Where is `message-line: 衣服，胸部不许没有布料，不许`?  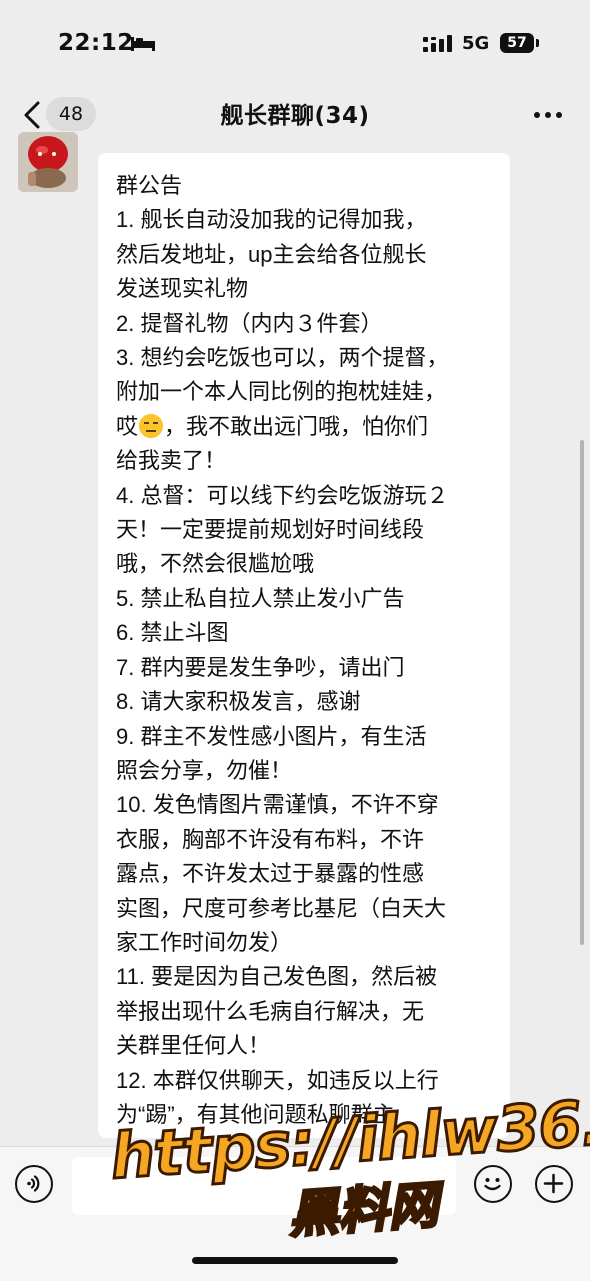
message-line: 衣服，胸部不许没有布料，不许 is located at coordinates (270, 839).